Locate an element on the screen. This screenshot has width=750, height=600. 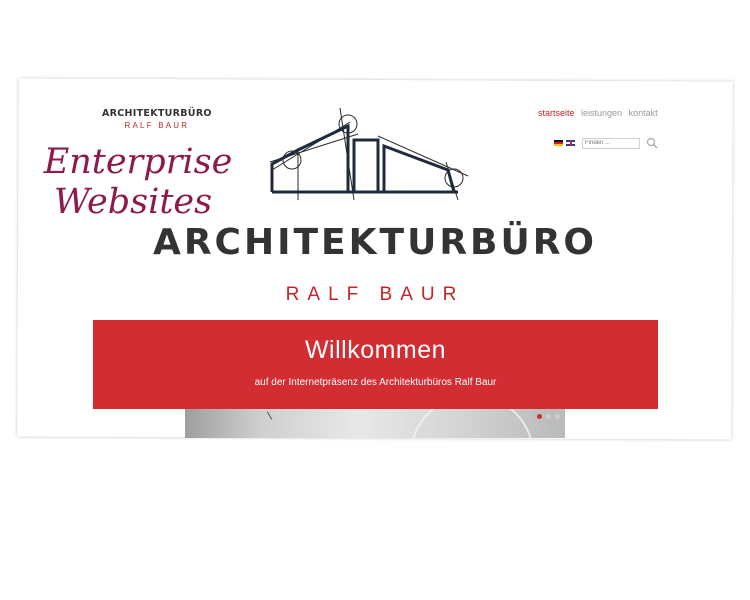
logo-subtitle: RALF BAUR is located at coordinates (375, 294).